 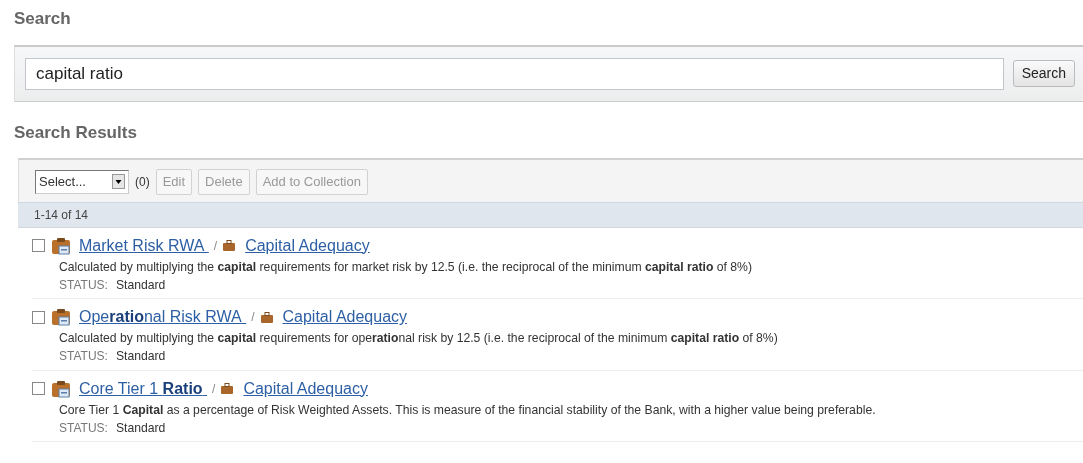 What do you see at coordinates (419, 339) in the screenshot?
I see `result-description: Calculated by multiplying the capital requirements for operational risk by 12.5 (i.e. the reciprocal of the minimum capital ratio of 8%)` at bounding box center [419, 339].